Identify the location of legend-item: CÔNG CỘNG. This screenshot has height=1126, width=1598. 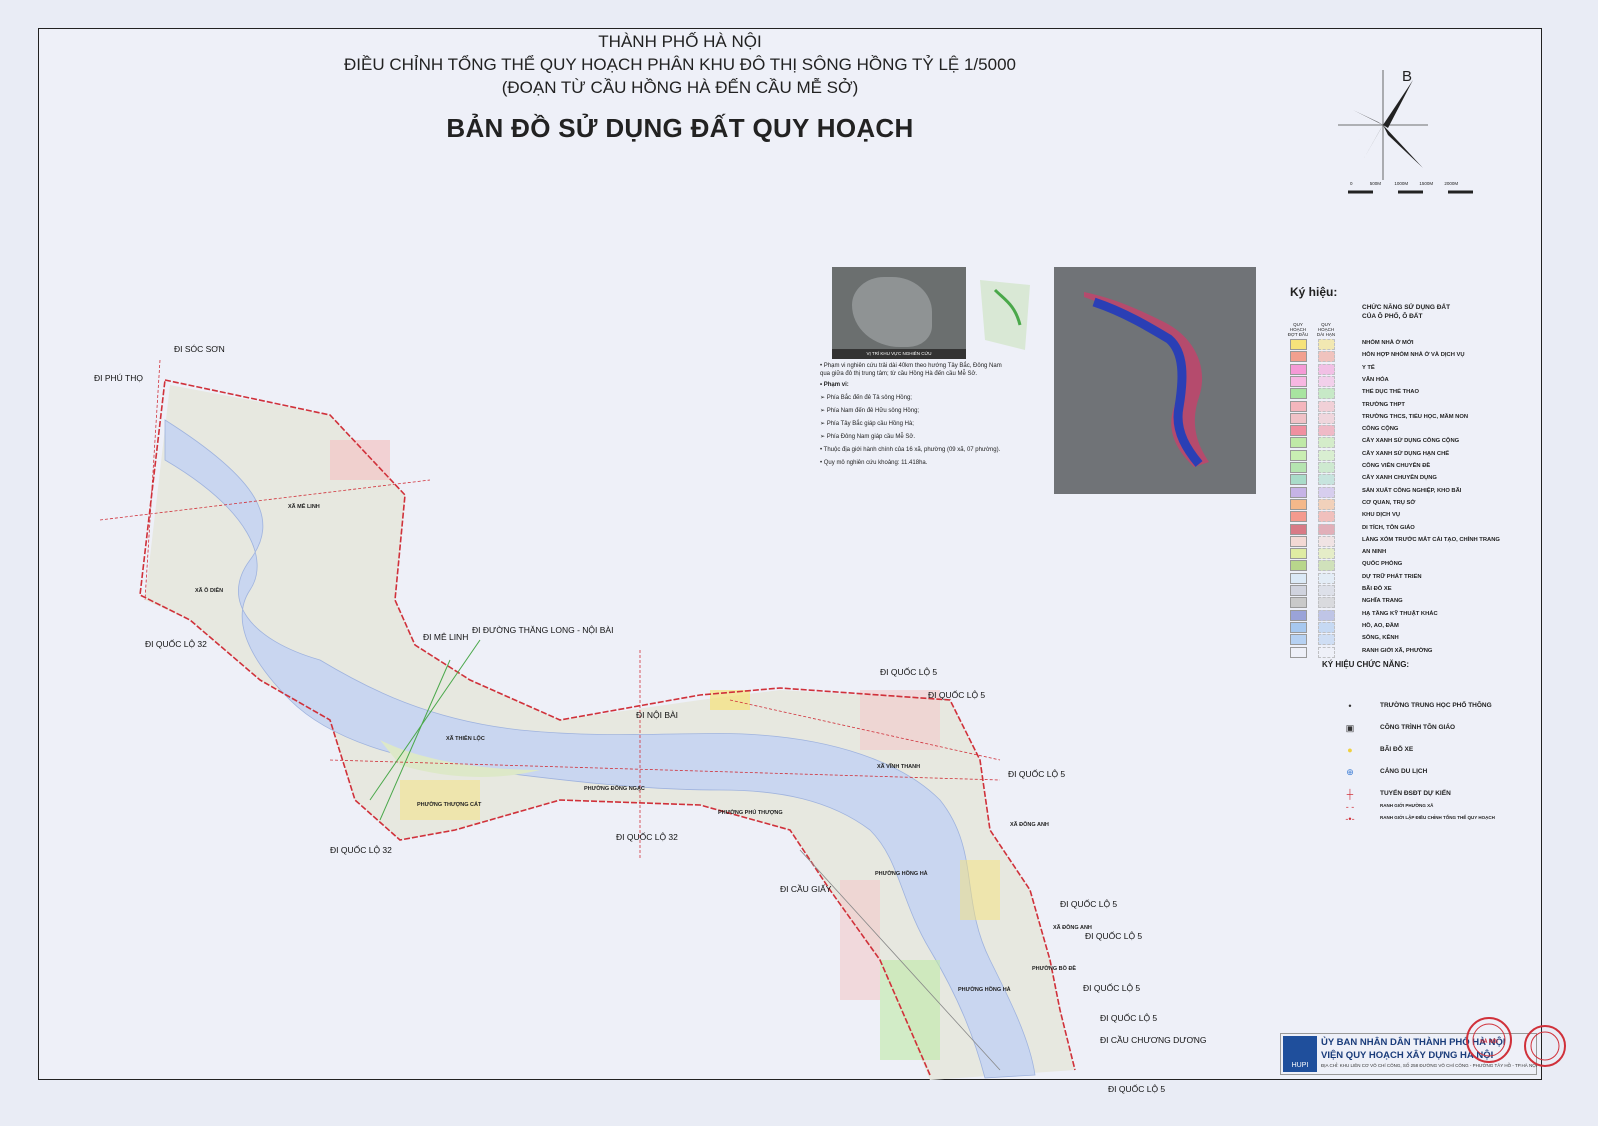
(1410, 431).